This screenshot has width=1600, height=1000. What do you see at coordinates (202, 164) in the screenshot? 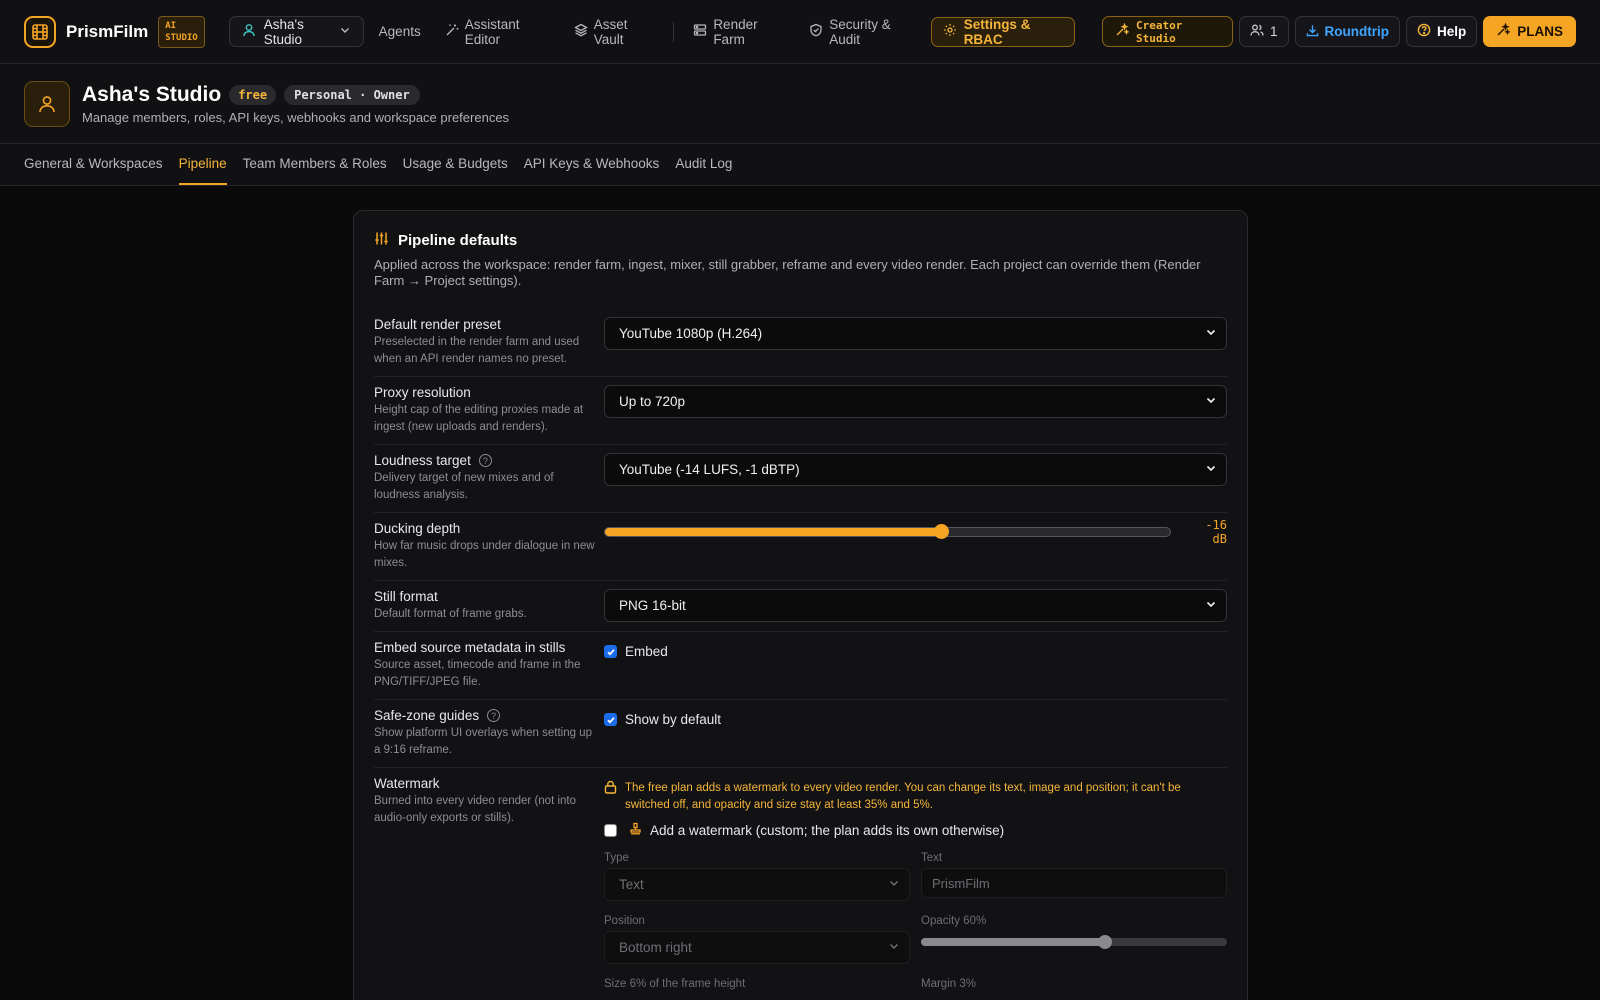
I see `tab-pipeline: Pipeline` at bounding box center [202, 164].